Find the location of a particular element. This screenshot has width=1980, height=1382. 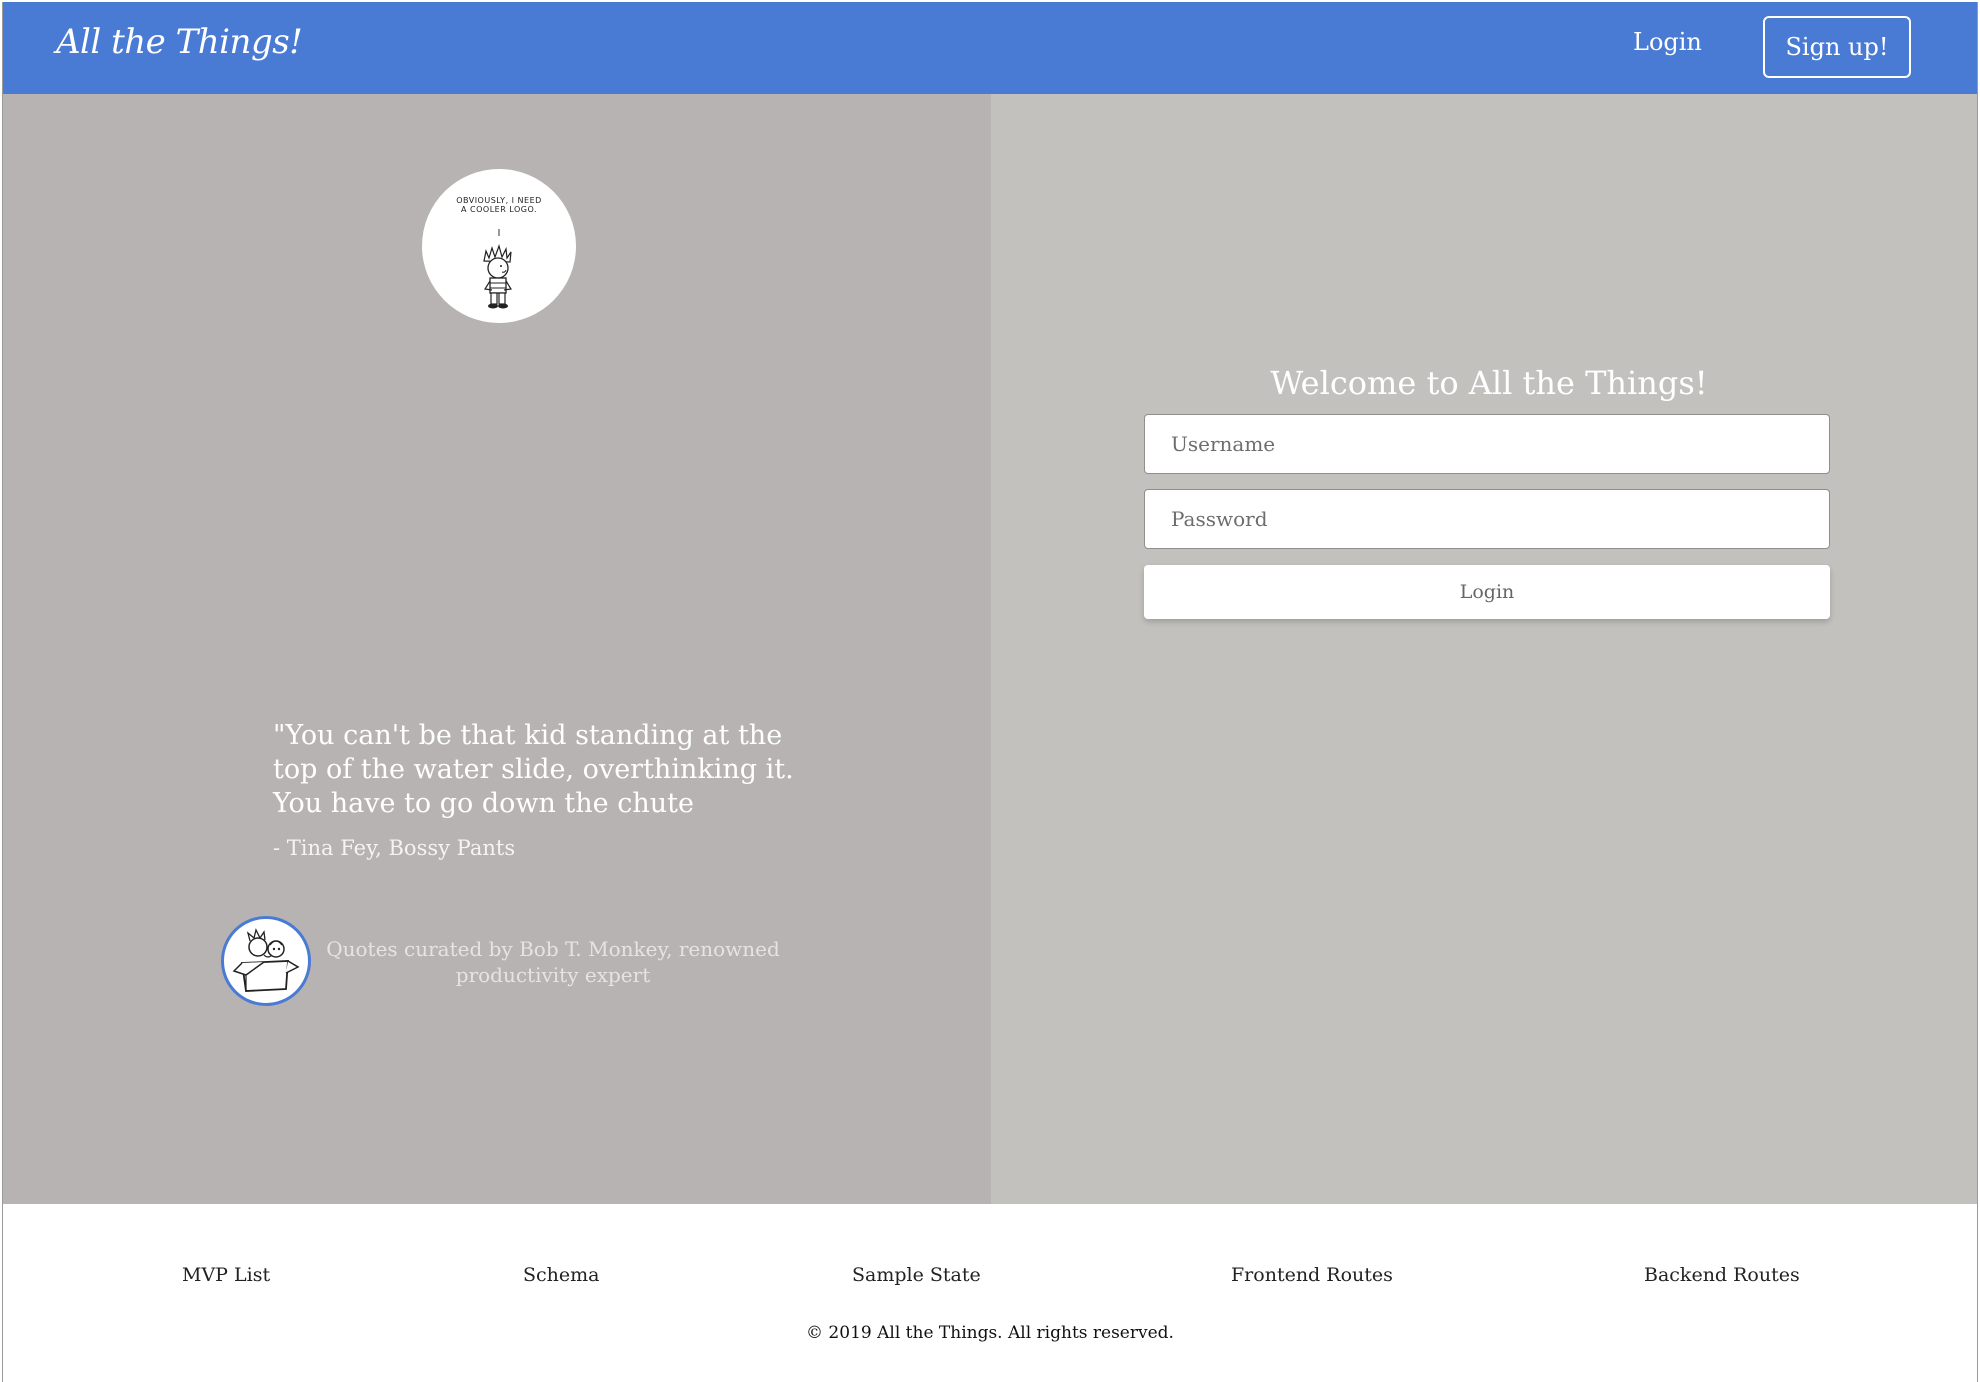

footer-link-frontend-routes: Frontend Routes is located at coordinates (1312, 1275).